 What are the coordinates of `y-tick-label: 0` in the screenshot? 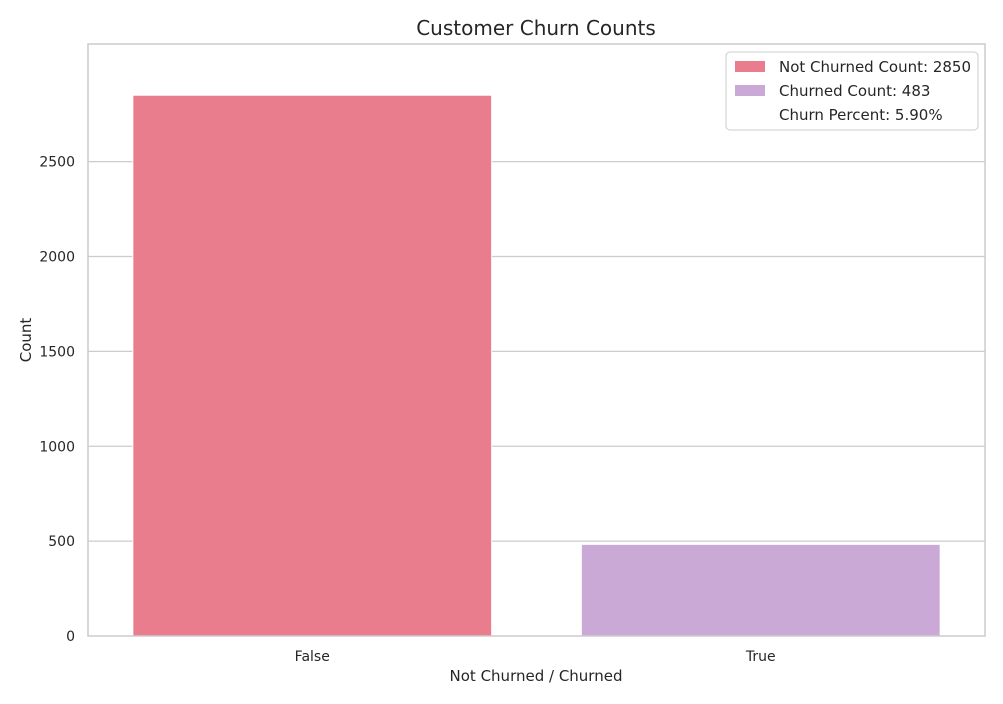 It's located at (70, 637).